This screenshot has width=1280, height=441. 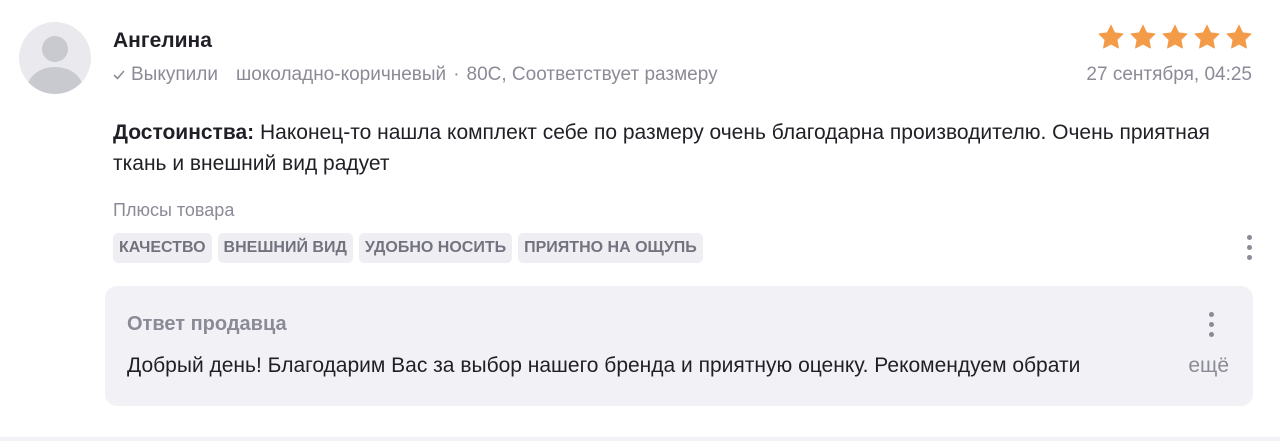 What do you see at coordinates (55, 49) in the screenshot?
I see `avatar-head` at bounding box center [55, 49].